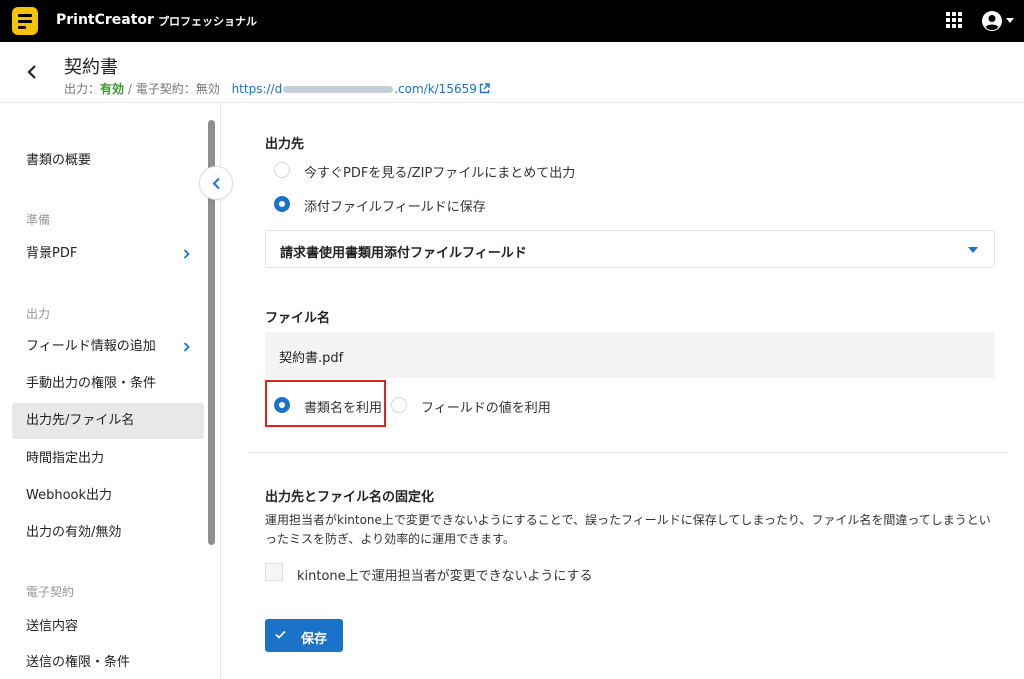 The width and height of the screenshot is (1024, 679). I want to click on sidebar-section-output: 出力, so click(38, 314).